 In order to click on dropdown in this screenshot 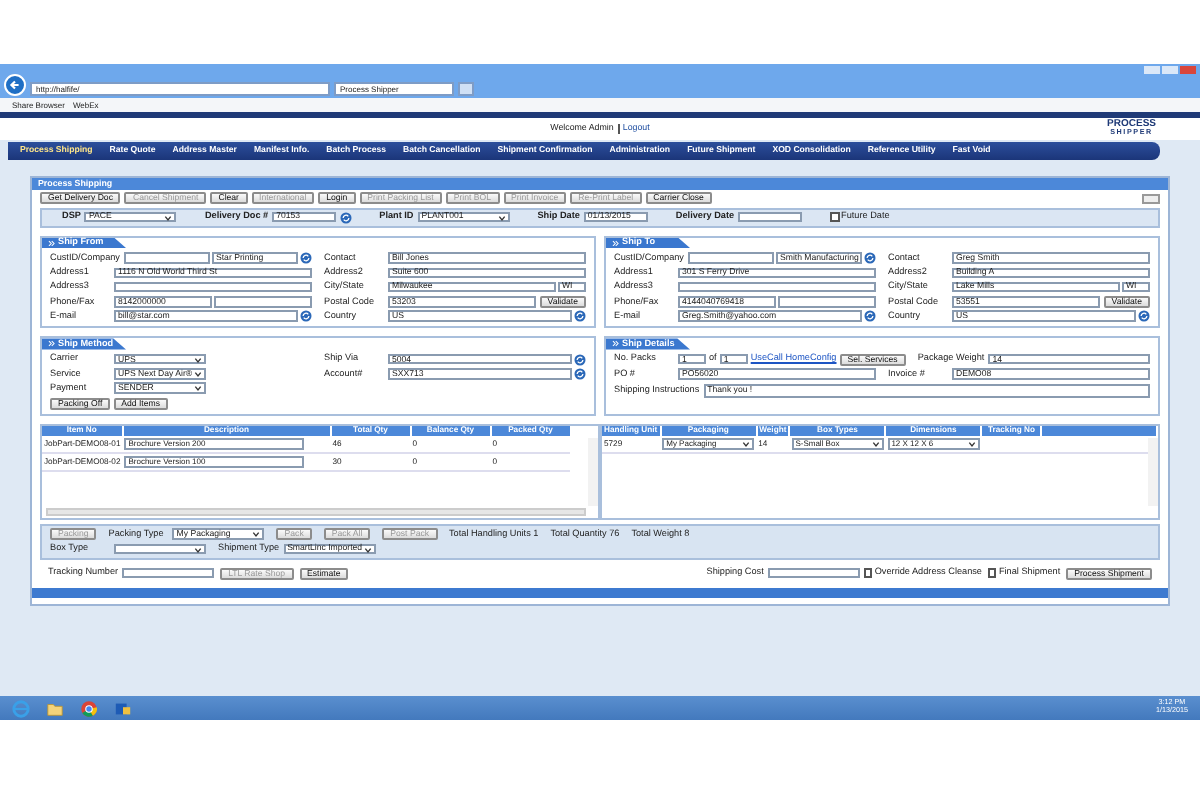, I will do `click(160, 549)`.